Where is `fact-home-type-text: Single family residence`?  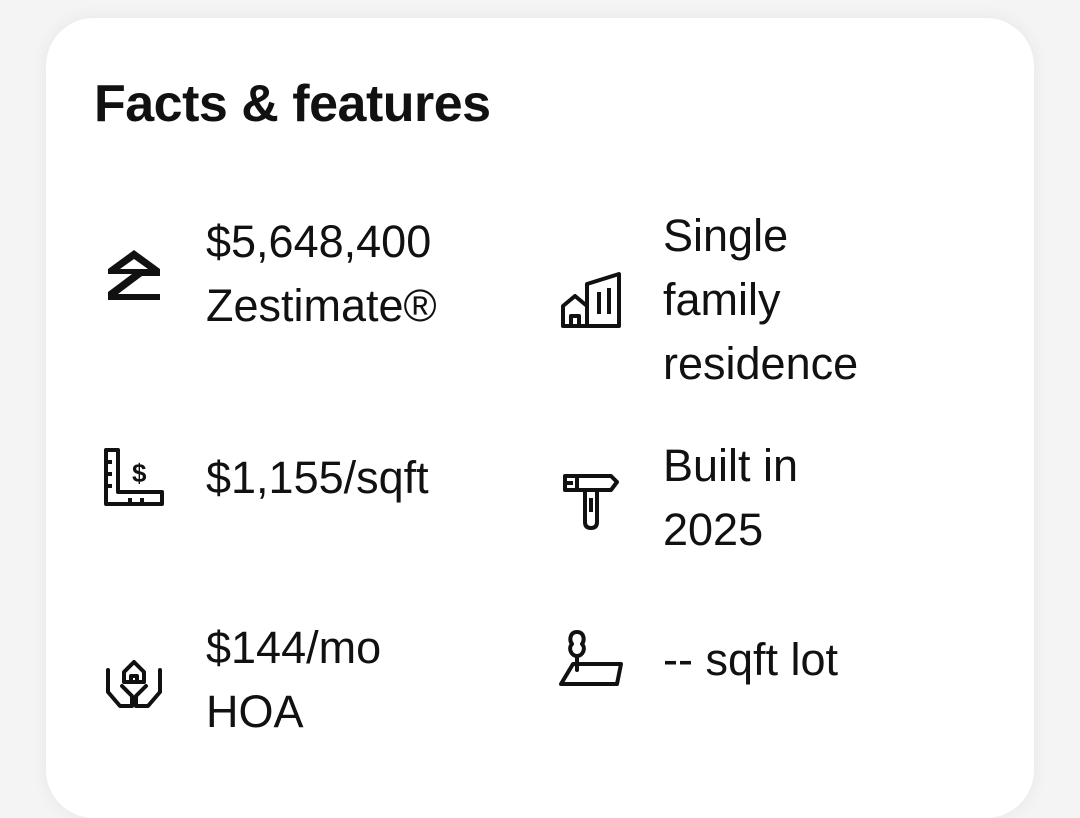
fact-home-type-text: Single family residence is located at coordinates (793, 300).